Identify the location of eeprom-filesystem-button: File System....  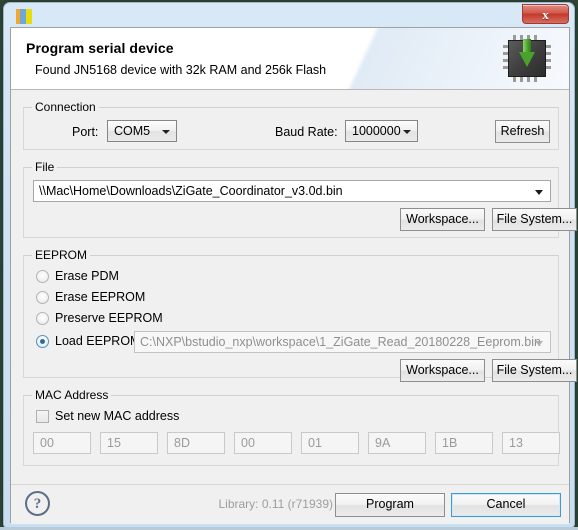
(534, 370).